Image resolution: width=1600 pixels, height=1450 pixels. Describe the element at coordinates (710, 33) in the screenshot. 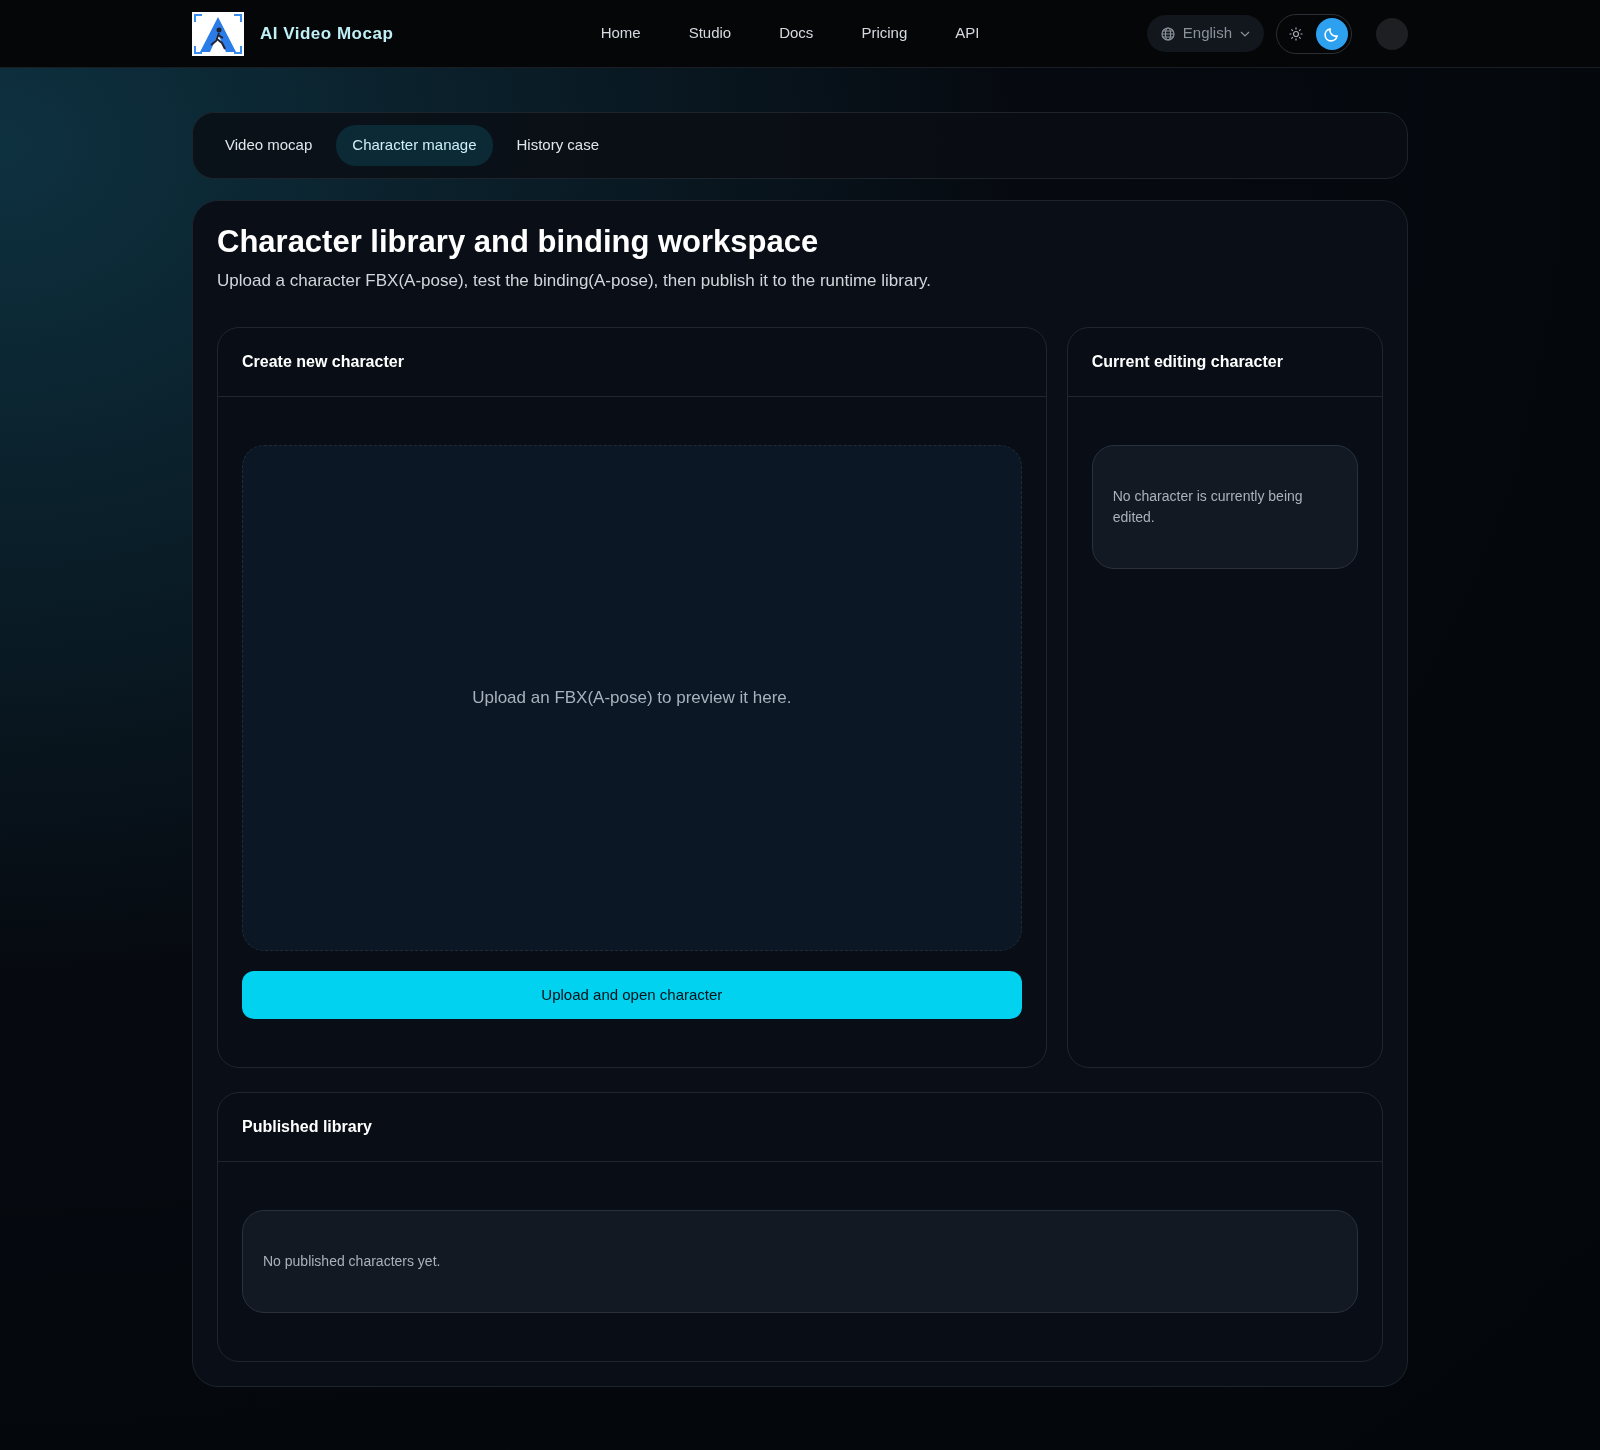

I see `nav-link: Studio` at that location.